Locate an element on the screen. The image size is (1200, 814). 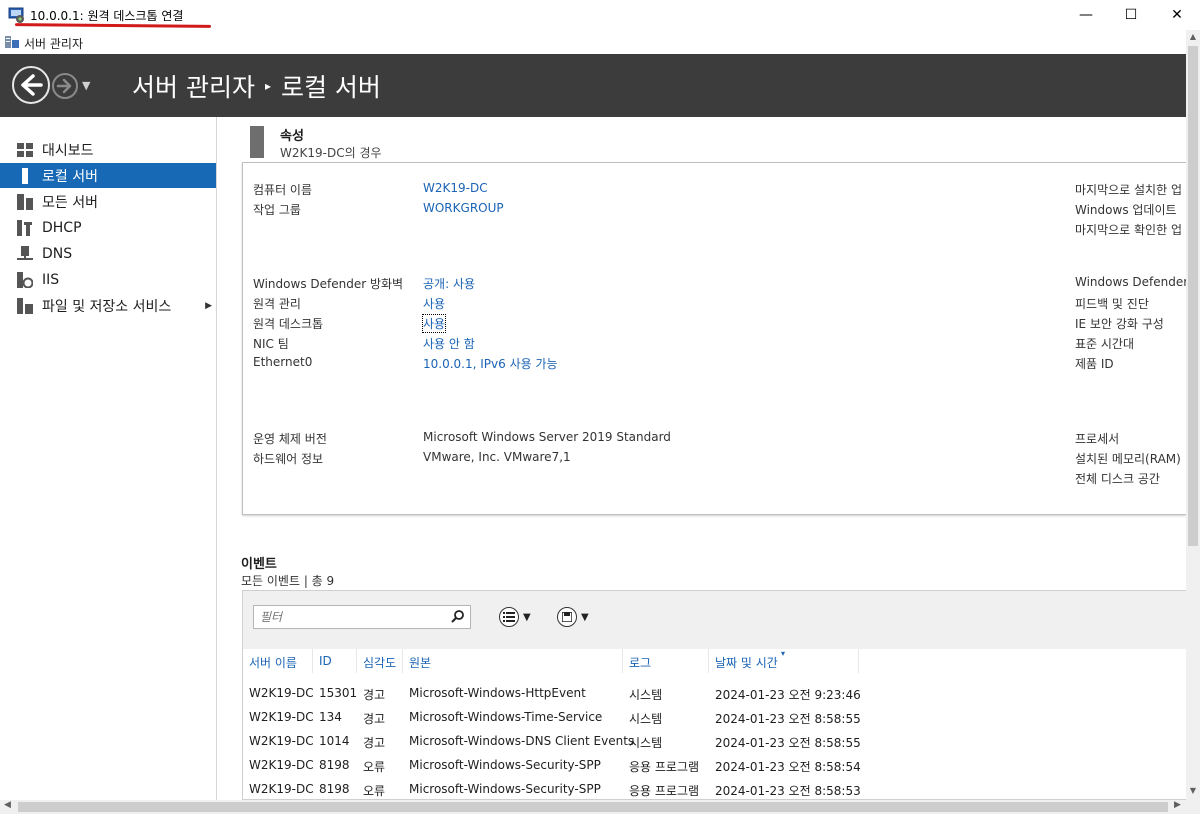
dns-icon is located at coordinates (25, 253).